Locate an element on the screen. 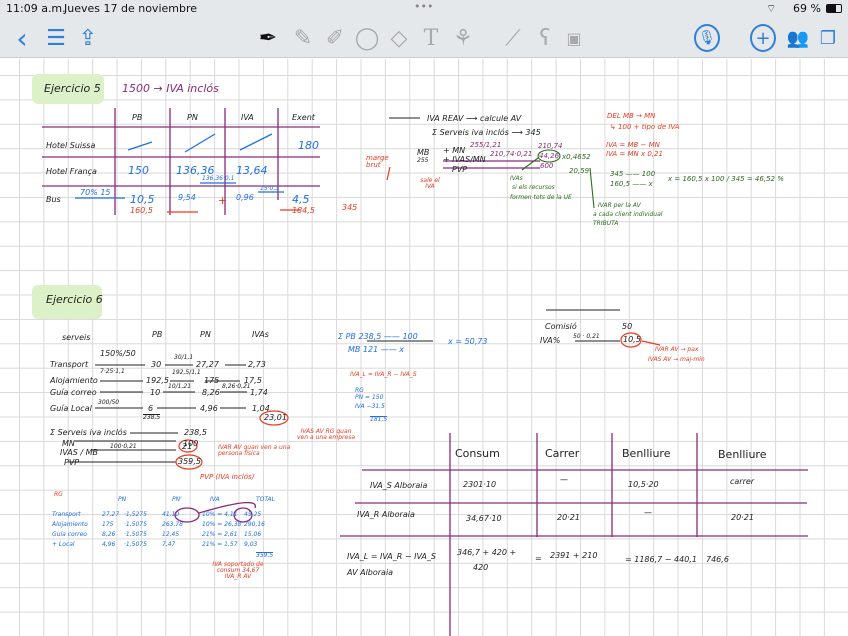 The width and height of the screenshot is (848, 636). ex5-row-label: Hotel França is located at coordinates (71, 171).